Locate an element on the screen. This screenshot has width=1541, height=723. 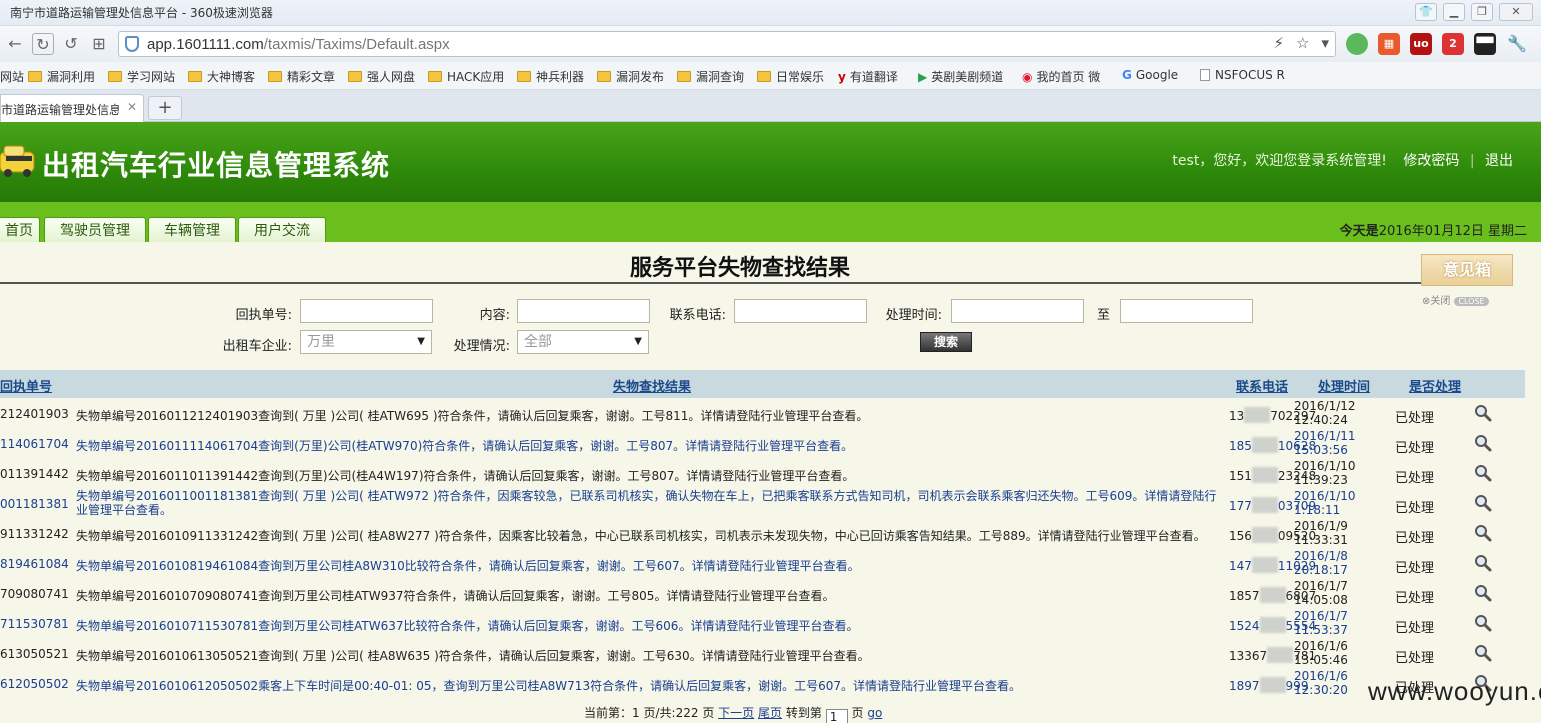
results-table-header: 回执单号 失物查找结果 联系电话 处理时间 是否处理 is located at coordinates (762, 384).